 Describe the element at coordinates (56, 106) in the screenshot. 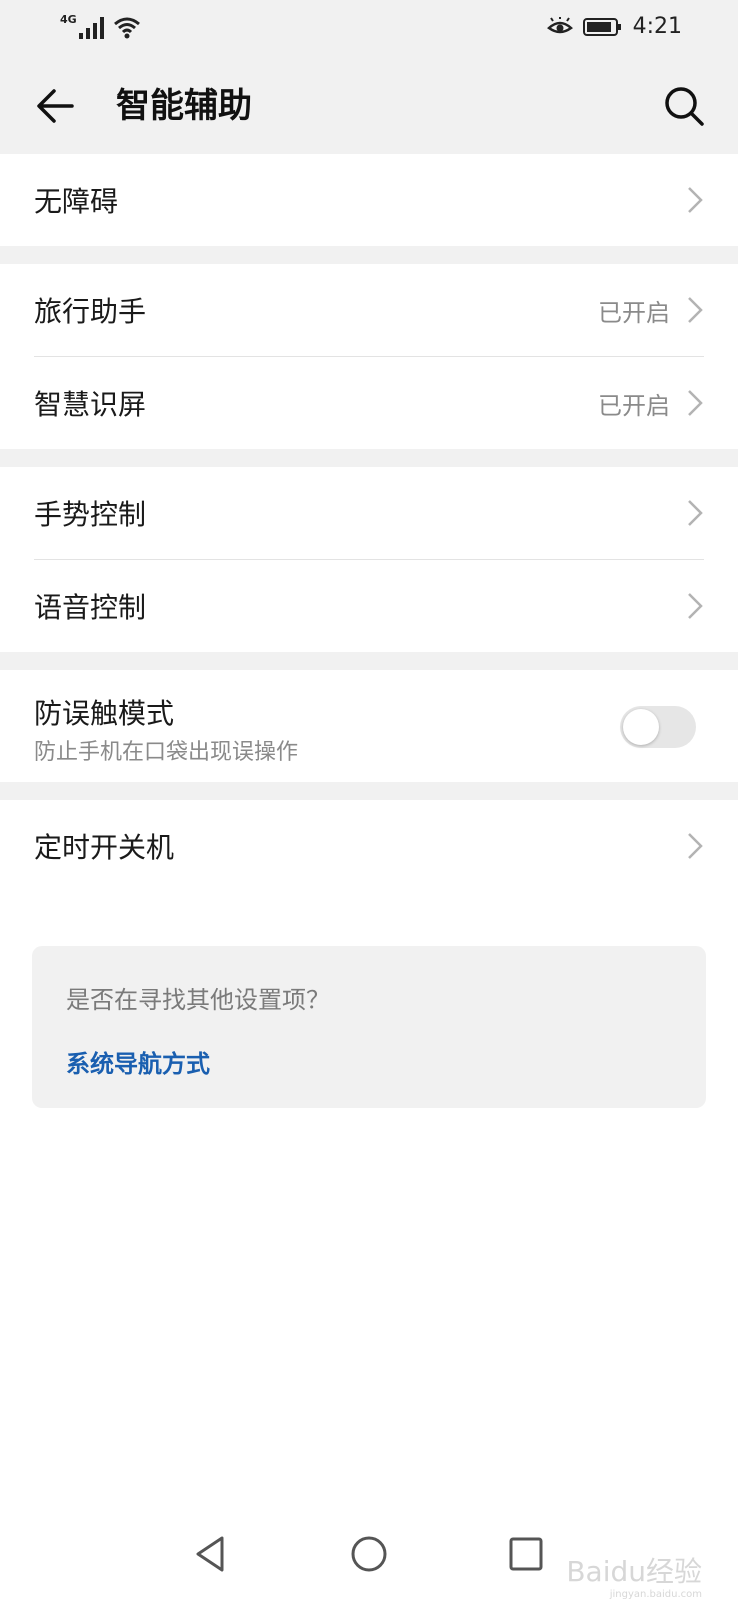

I see `back-arrow-icon` at that location.